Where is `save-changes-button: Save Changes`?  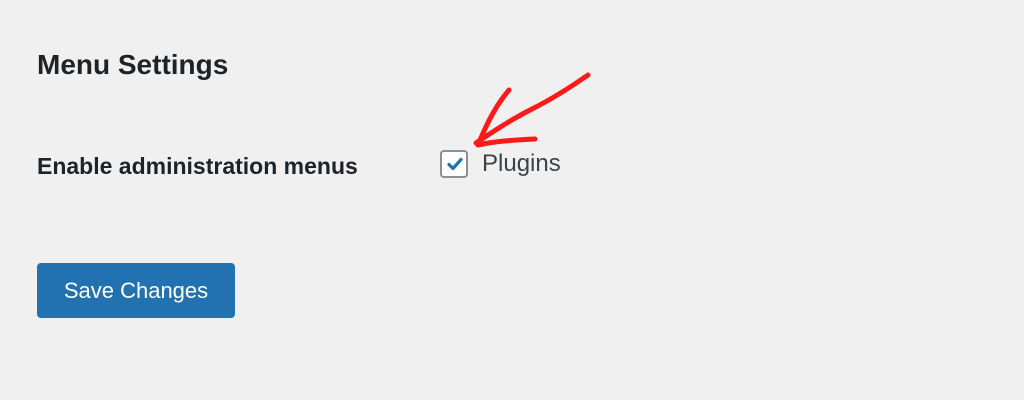 save-changes-button: Save Changes is located at coordinates (136, 290).